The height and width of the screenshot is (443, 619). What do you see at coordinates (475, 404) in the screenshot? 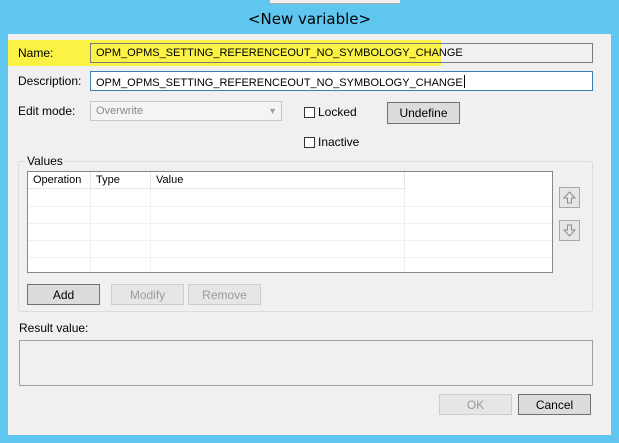
I see `ok-button: OK` at bounding box center [475, 404].